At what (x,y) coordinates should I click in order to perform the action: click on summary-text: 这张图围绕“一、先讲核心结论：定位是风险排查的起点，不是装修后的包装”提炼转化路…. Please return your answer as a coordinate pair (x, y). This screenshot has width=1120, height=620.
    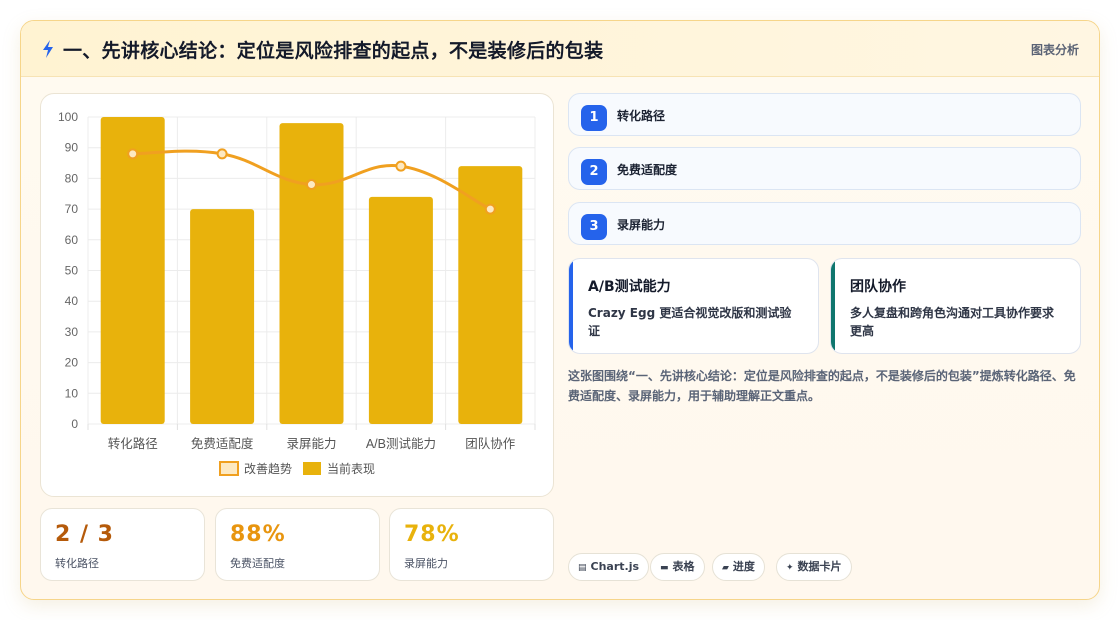
    Looking at the image, I should click on (822, 386).